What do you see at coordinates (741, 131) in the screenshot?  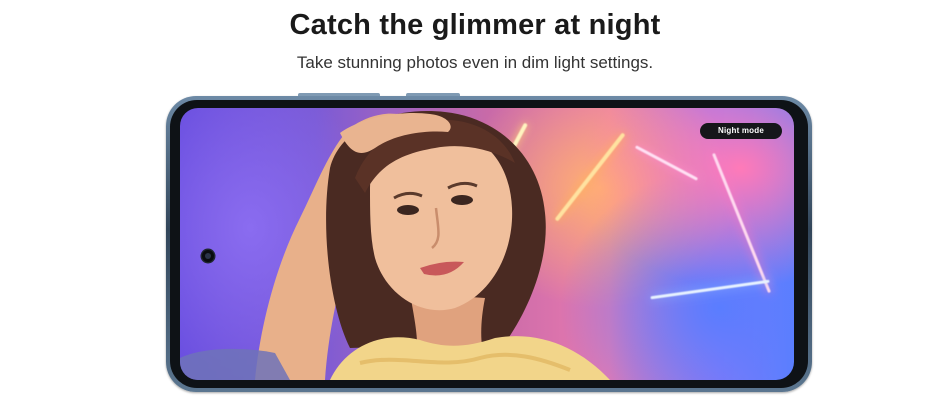 I see `night-mode-badge: Night mode` at bounding box center [741, 131].